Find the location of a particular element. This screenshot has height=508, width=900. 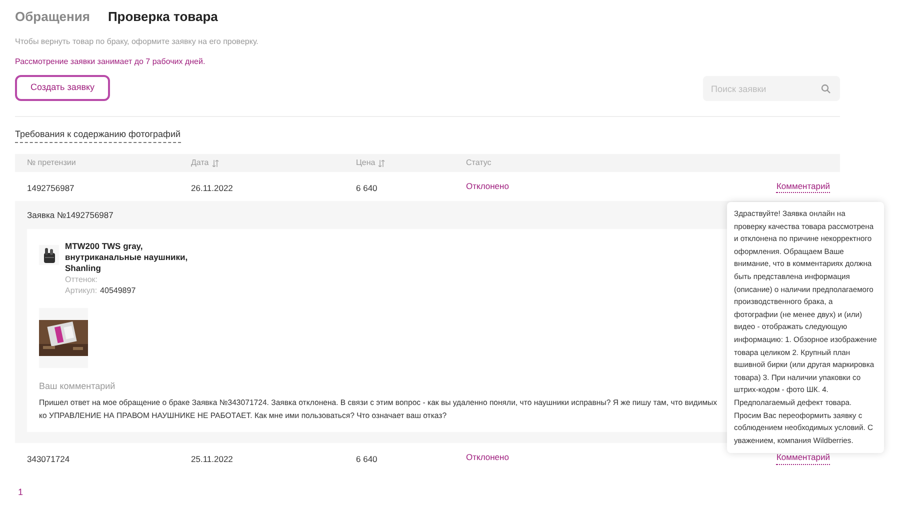

request-title: Заявка №1492756987 is located at coordinates (70, 215).